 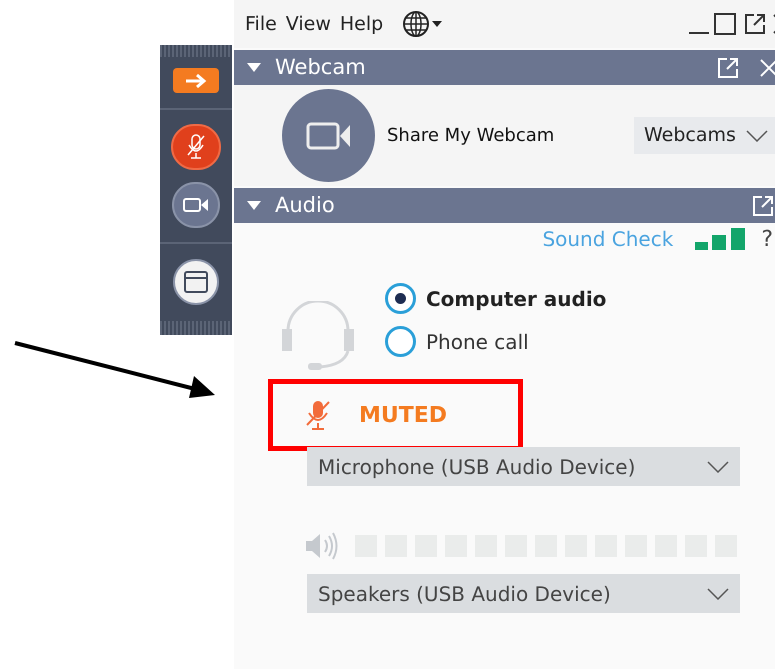 I want to click on audio-option: Computer audio, so click(x=495, y=298).